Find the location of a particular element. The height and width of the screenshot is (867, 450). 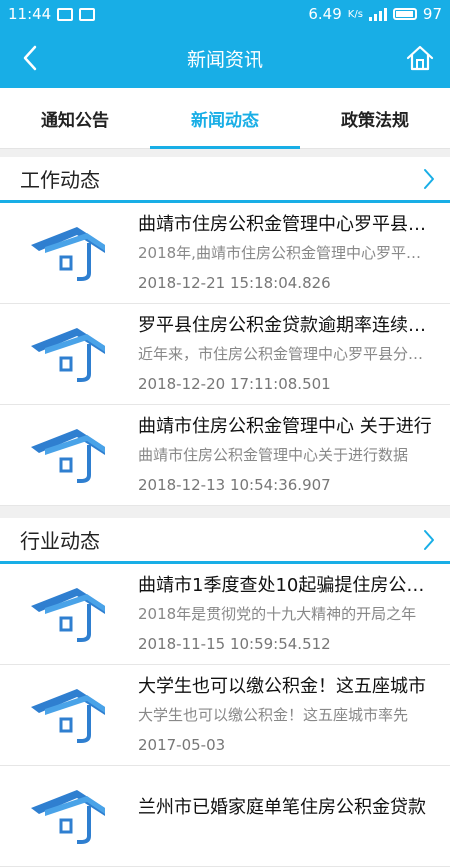

news-date: 2018-12-21 15:18:04.826 is located at coordinates (234, 283).